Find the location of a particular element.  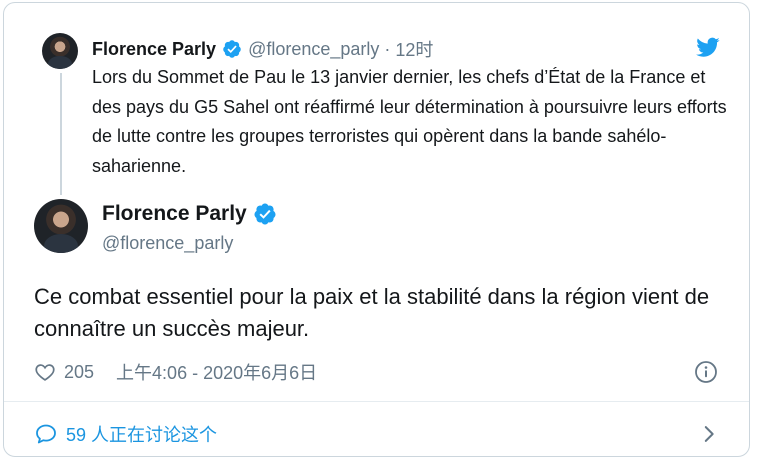

quoted-author-handle: @florence_parly is located at coordinates (313, 49).